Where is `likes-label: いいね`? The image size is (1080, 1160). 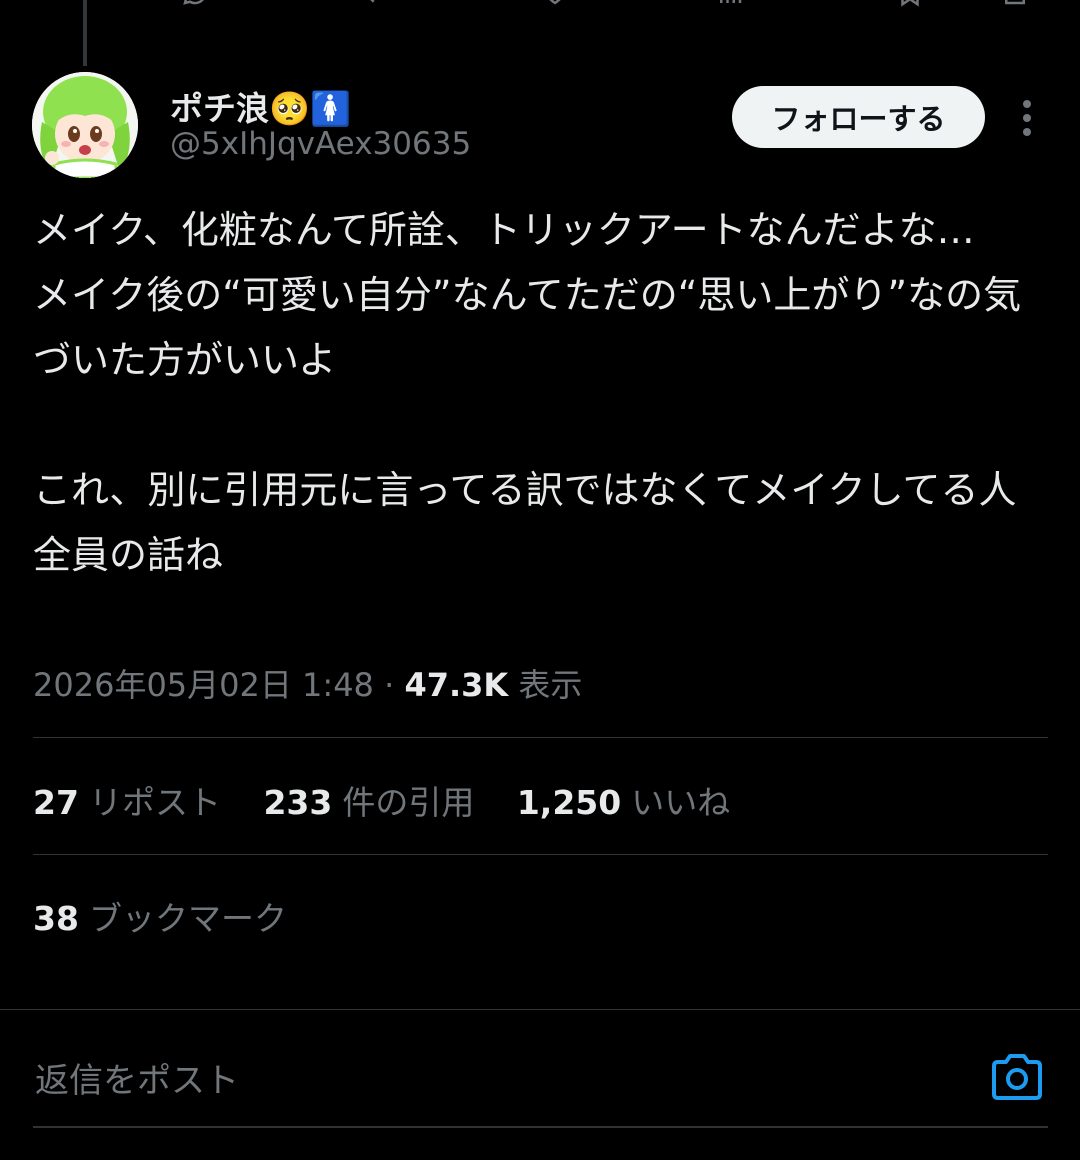
likes-label: いいね is located at coordinates (681, 802).